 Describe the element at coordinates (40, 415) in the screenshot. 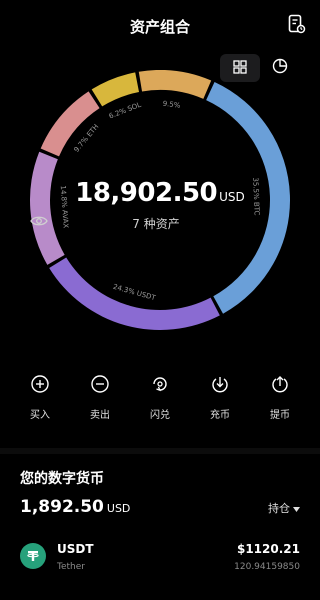

I see `buy-label: 买入` at that location.